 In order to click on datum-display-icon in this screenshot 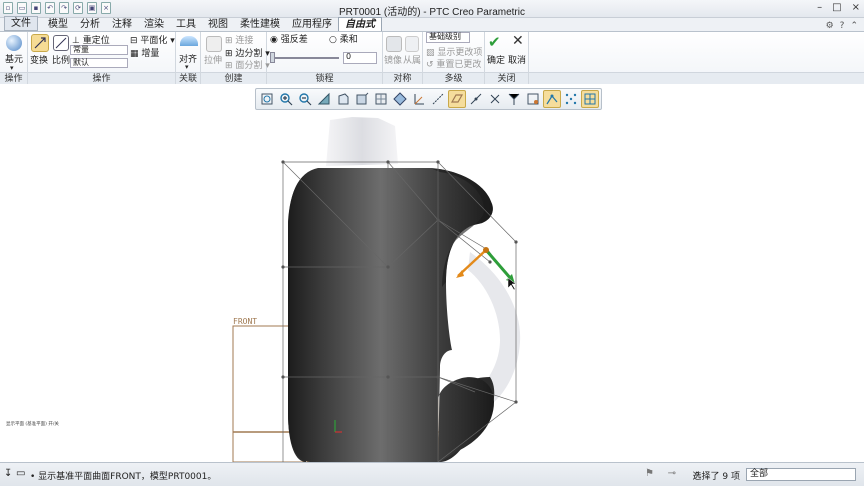, I will do `click(419, 99)`.